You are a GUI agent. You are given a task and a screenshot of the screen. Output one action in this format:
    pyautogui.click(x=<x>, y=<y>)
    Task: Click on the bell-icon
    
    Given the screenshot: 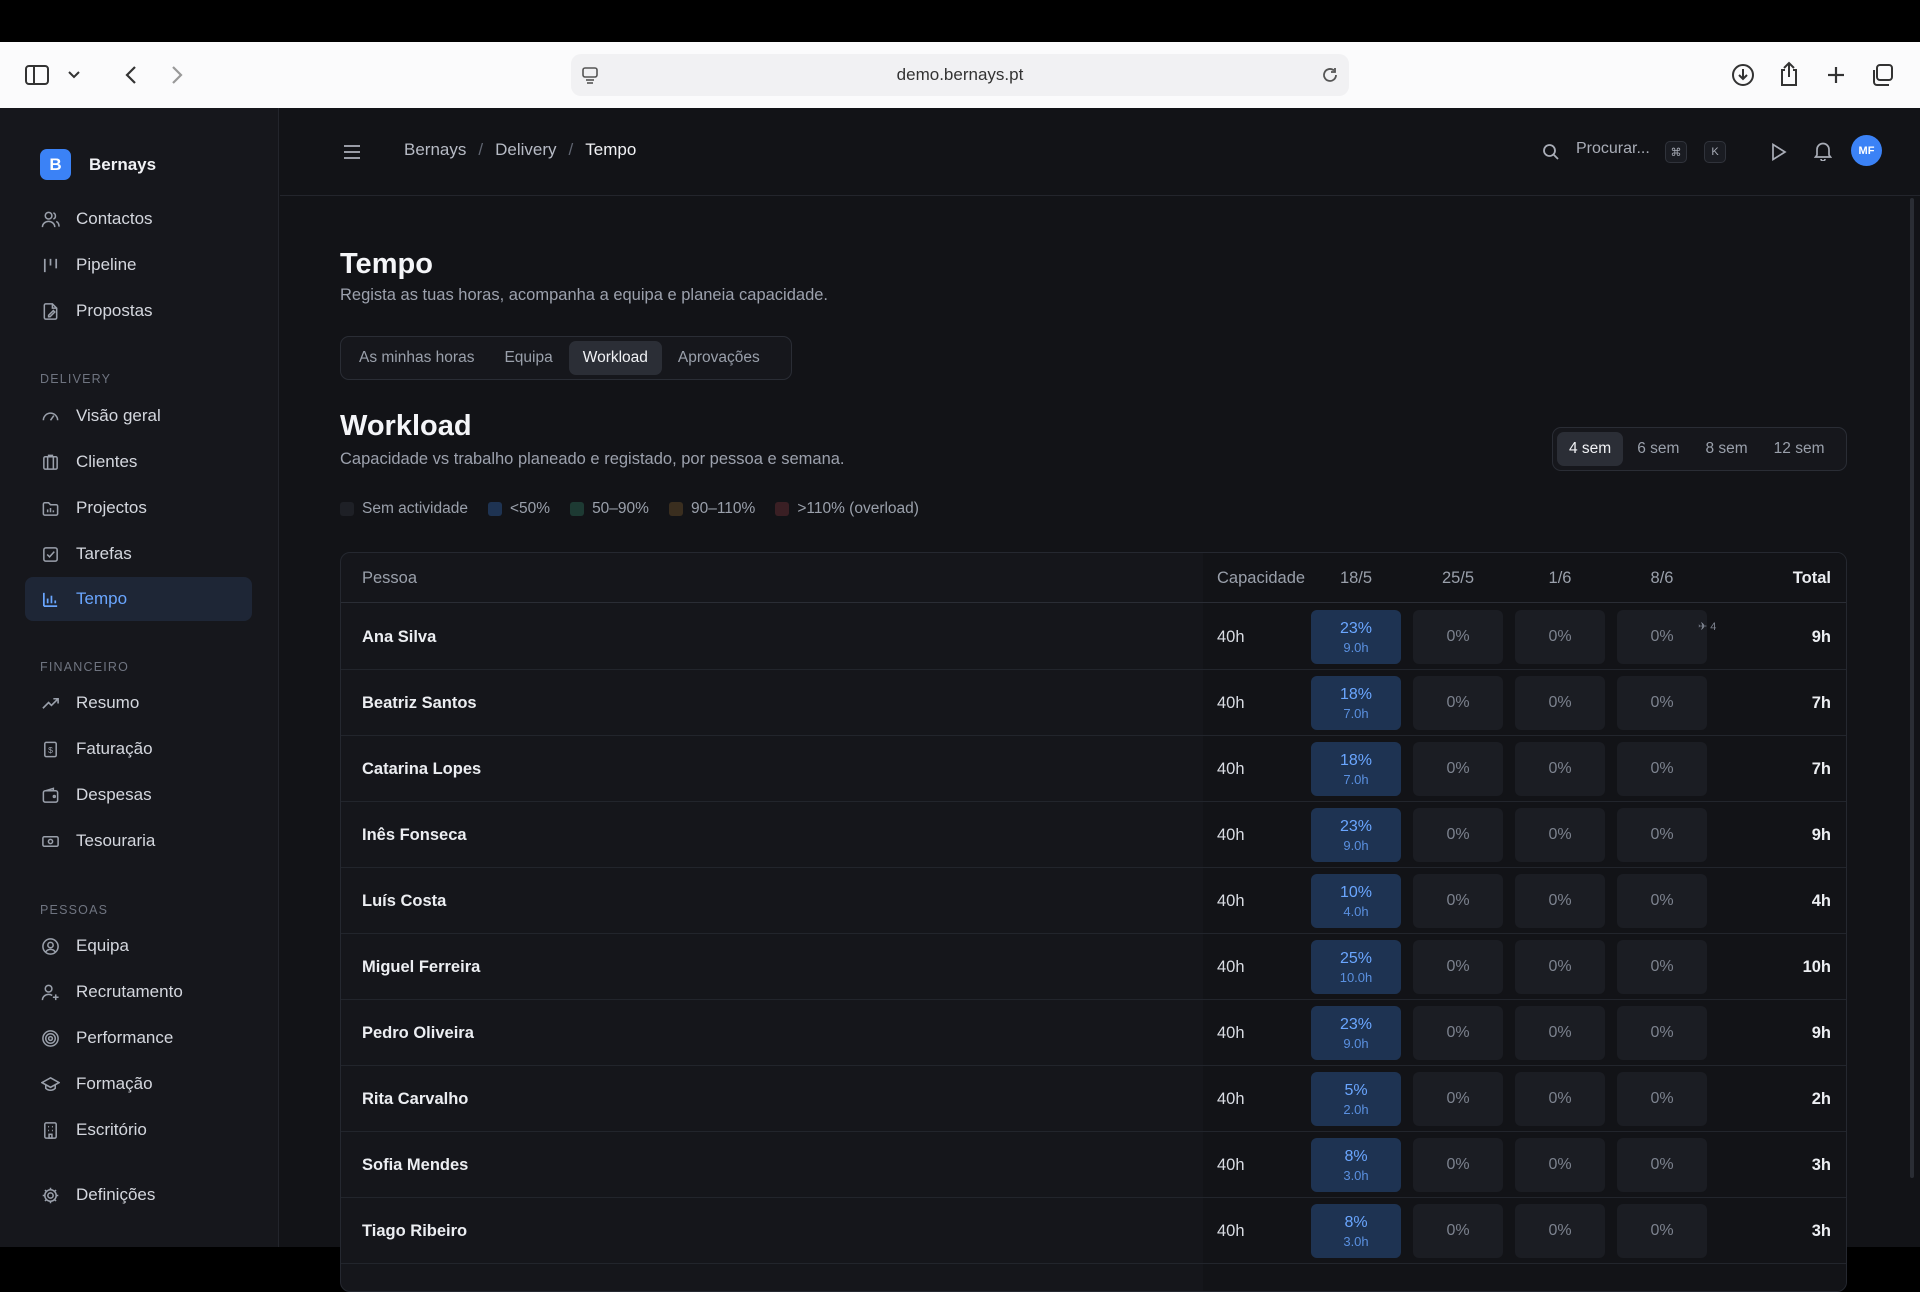 What is the action you would take?
    pyautogui.click(x=1823, y=151)
    